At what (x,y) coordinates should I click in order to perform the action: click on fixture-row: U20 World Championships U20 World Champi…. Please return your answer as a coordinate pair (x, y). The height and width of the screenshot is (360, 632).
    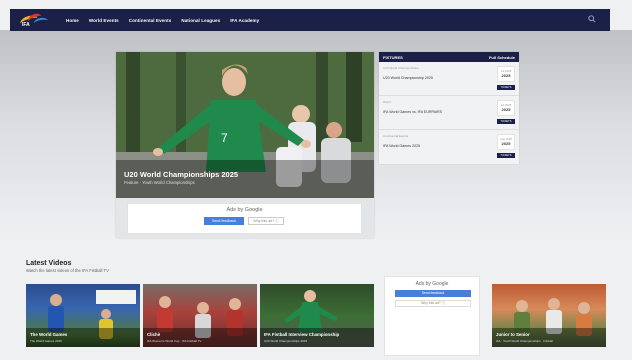
    Looking at the image, I should click on (449, 79).